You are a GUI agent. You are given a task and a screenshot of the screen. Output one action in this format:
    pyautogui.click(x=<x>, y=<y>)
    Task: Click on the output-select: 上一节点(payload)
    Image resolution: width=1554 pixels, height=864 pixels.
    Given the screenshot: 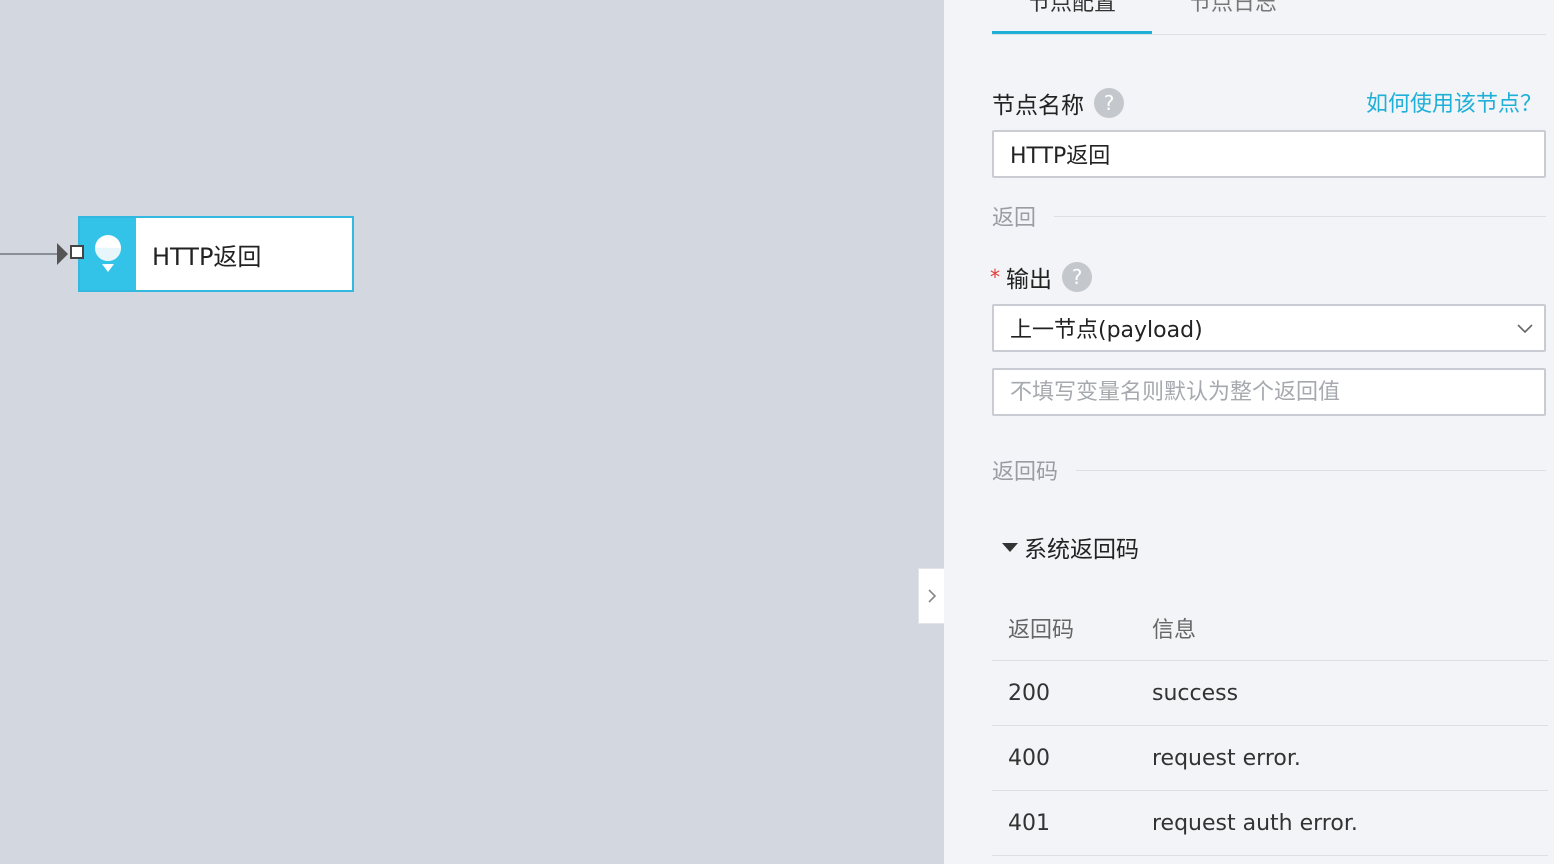 What is the action you would take?
    pyautogui.click(x=1269, y=328)
    